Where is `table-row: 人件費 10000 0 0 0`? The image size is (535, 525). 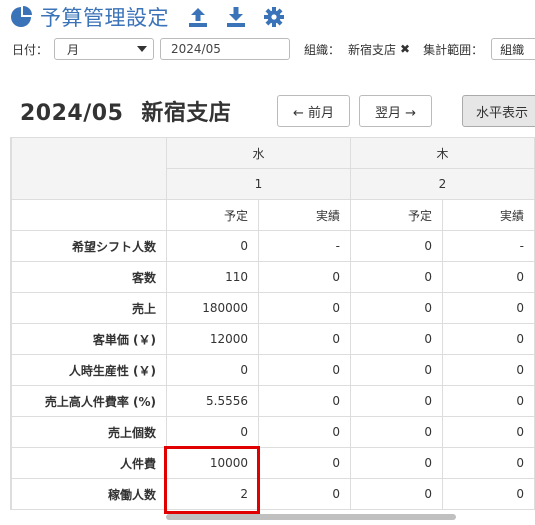 table-row: 人件費 10000 0 0 0 is located at coordinates (273, 463).